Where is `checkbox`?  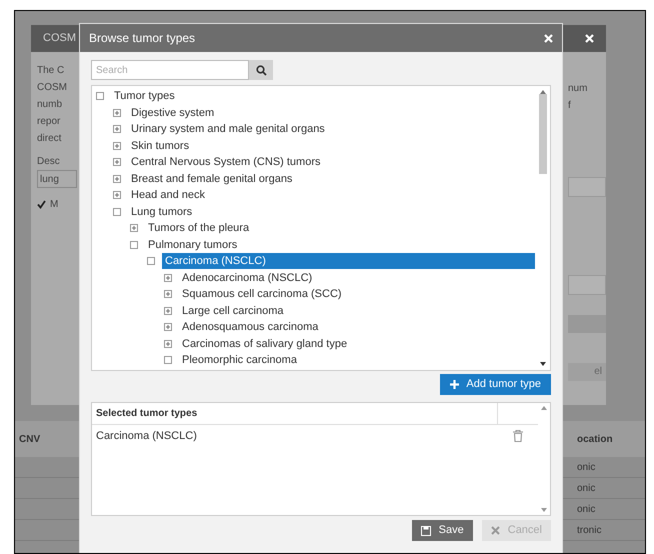
checkbox is located at coordinates (41, 204).